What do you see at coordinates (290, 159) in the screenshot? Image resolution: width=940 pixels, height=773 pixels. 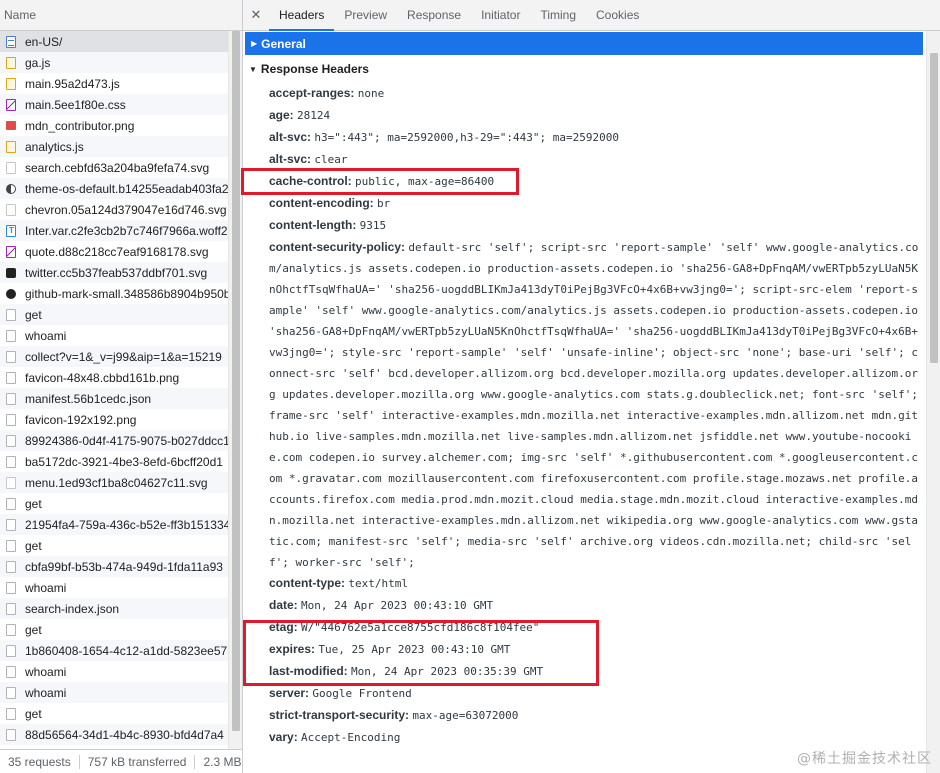 I see `header-name: alt-svc:` at bounding box center [290, 159].